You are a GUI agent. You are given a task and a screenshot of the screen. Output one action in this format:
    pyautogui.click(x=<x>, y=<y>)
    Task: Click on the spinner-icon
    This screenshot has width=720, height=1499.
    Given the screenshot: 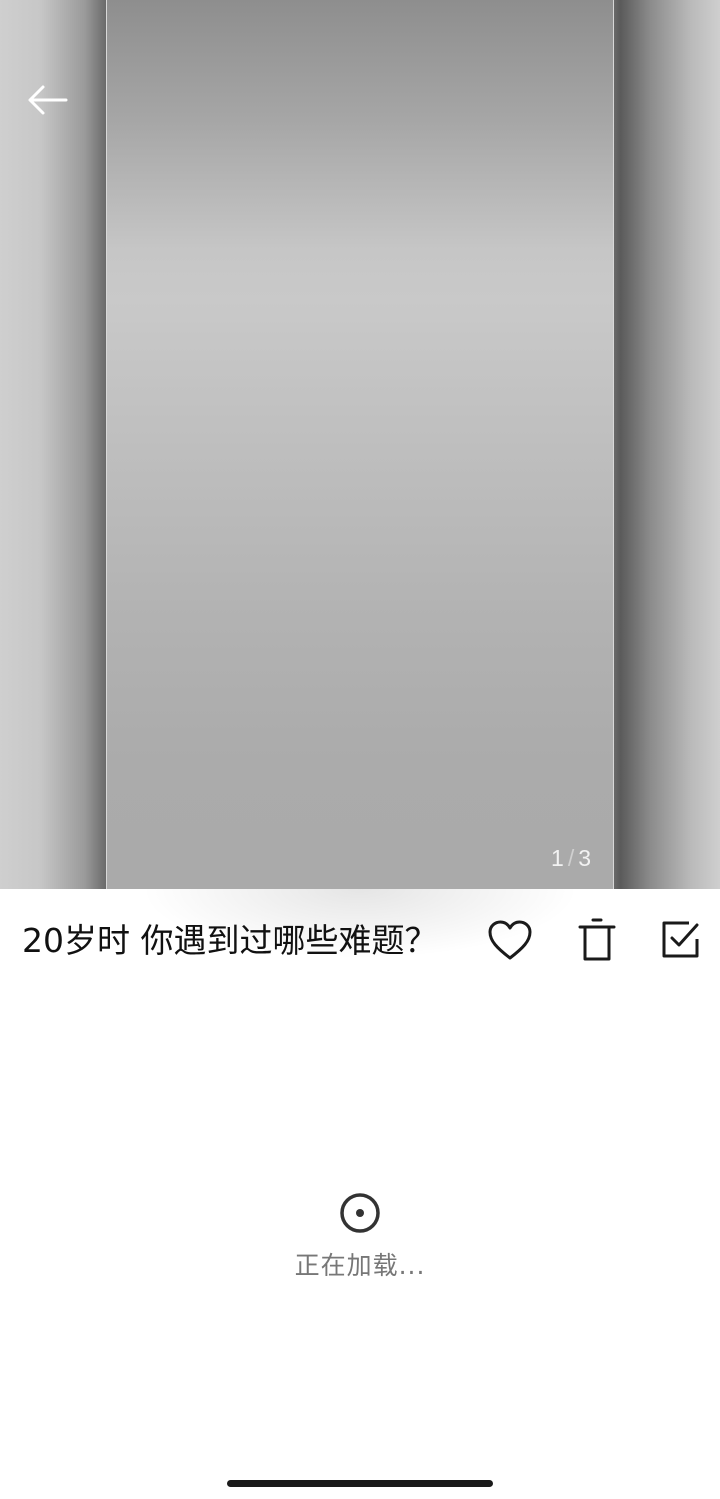 What is the action you would take?
    pyautogui.click(x=360, y=1213)
    